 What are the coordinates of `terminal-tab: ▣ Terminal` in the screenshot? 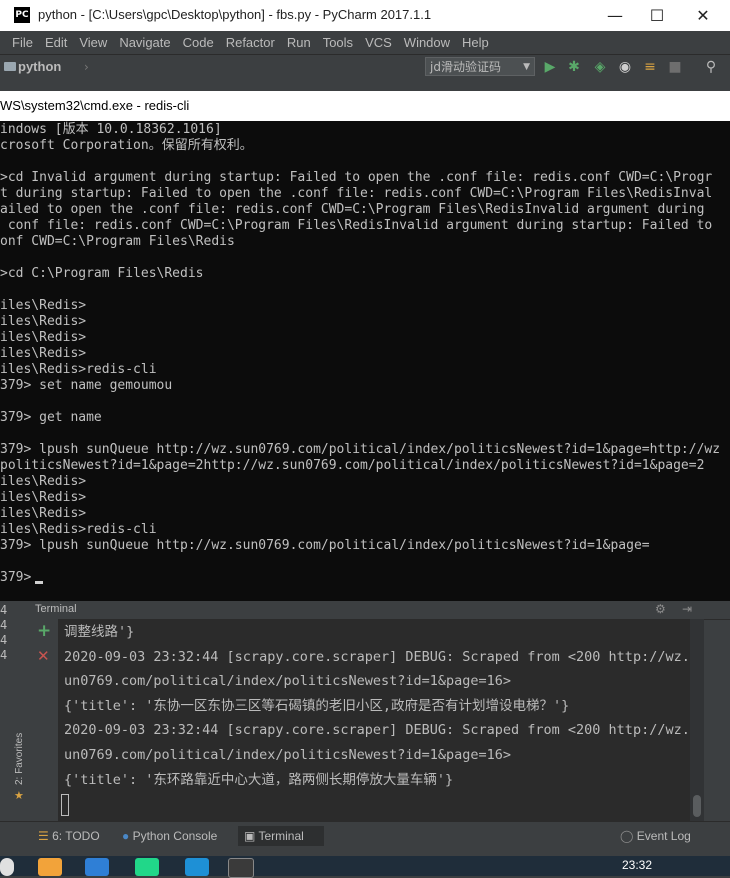 It's located at (281, 836).